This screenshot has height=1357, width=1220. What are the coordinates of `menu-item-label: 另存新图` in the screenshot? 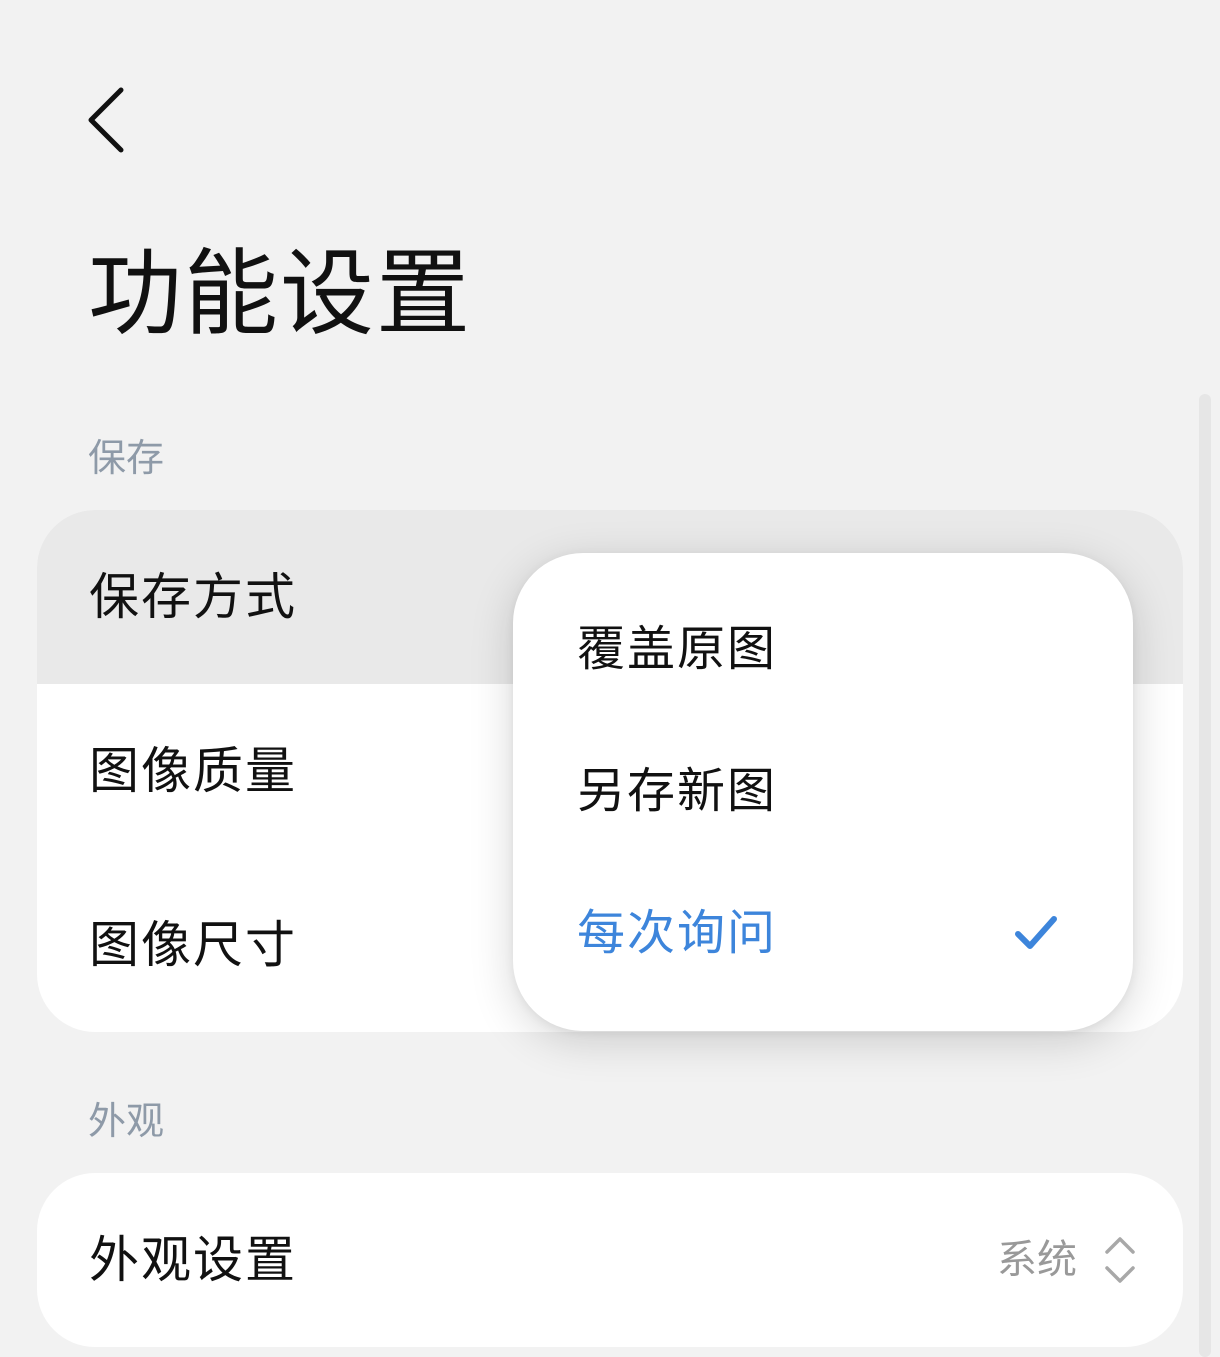 It's located at (677, 791).